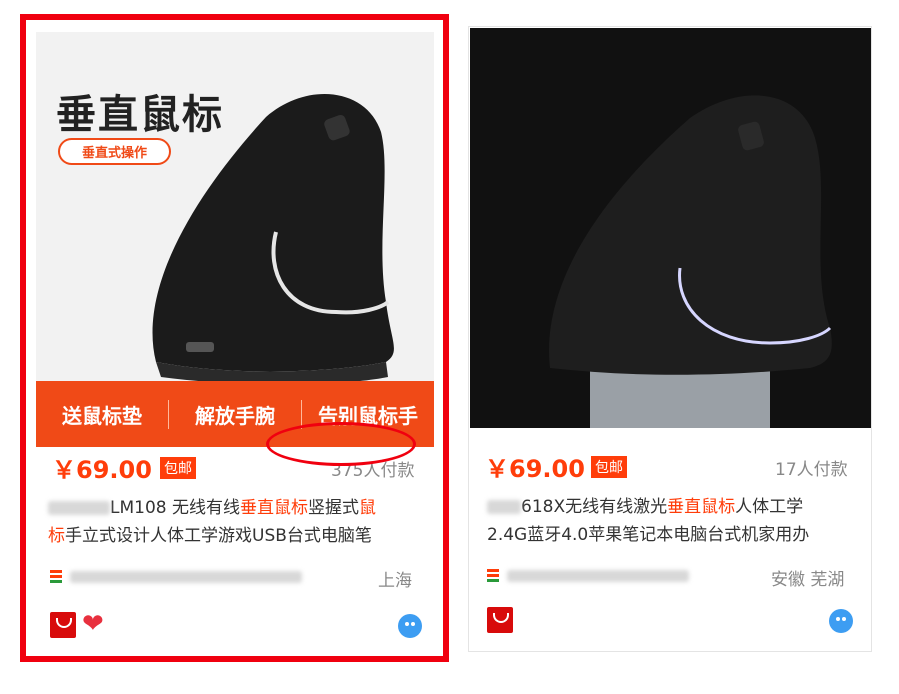 This screenshot has width=899, height=694. I want to click on promo-item: 送鼠标垫, so click(102, 414).